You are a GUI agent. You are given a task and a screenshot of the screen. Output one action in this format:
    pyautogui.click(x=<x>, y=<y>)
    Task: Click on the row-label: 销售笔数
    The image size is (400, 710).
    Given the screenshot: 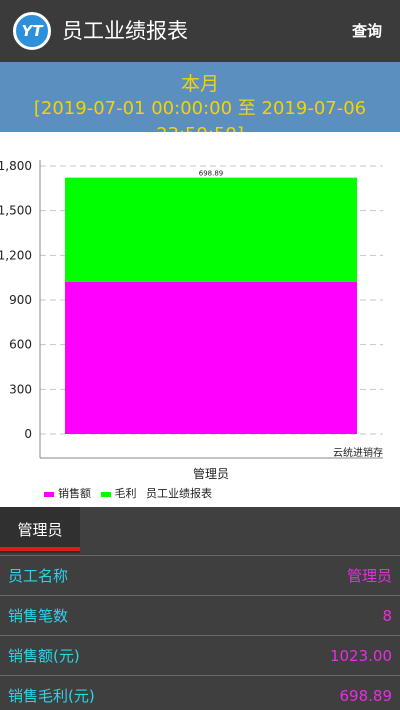 What is the action you would take?
    pyautogui.click(x=38, y=616)
    